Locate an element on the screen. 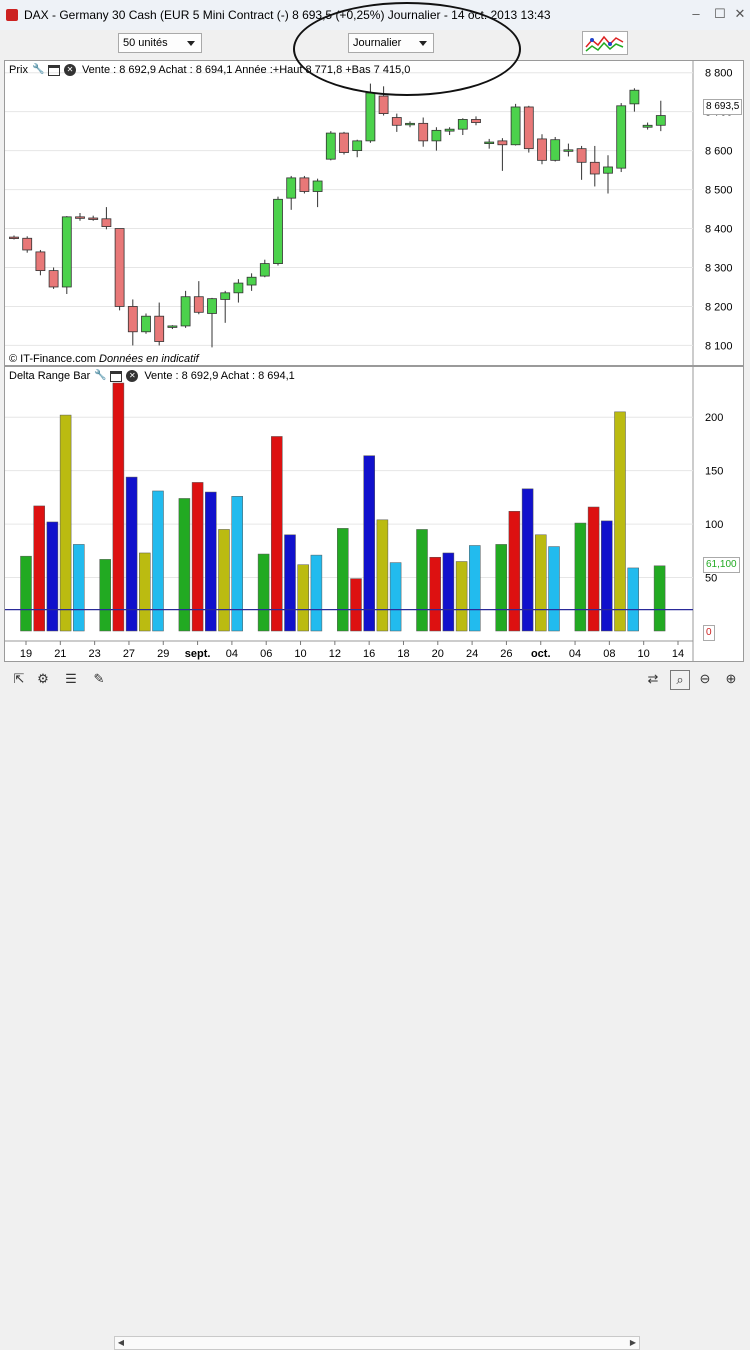 This screenshot has width=750, height=1350. zero-value-badge: 0 is located at coordinates (709, 633).